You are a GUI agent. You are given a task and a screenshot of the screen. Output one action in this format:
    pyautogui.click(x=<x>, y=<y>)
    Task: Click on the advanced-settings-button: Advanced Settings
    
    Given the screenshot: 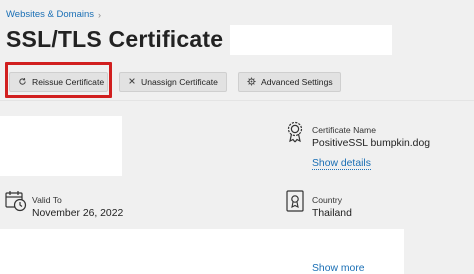 What is the action you would take?
    pyautogui.click(x=289, y=82)
    